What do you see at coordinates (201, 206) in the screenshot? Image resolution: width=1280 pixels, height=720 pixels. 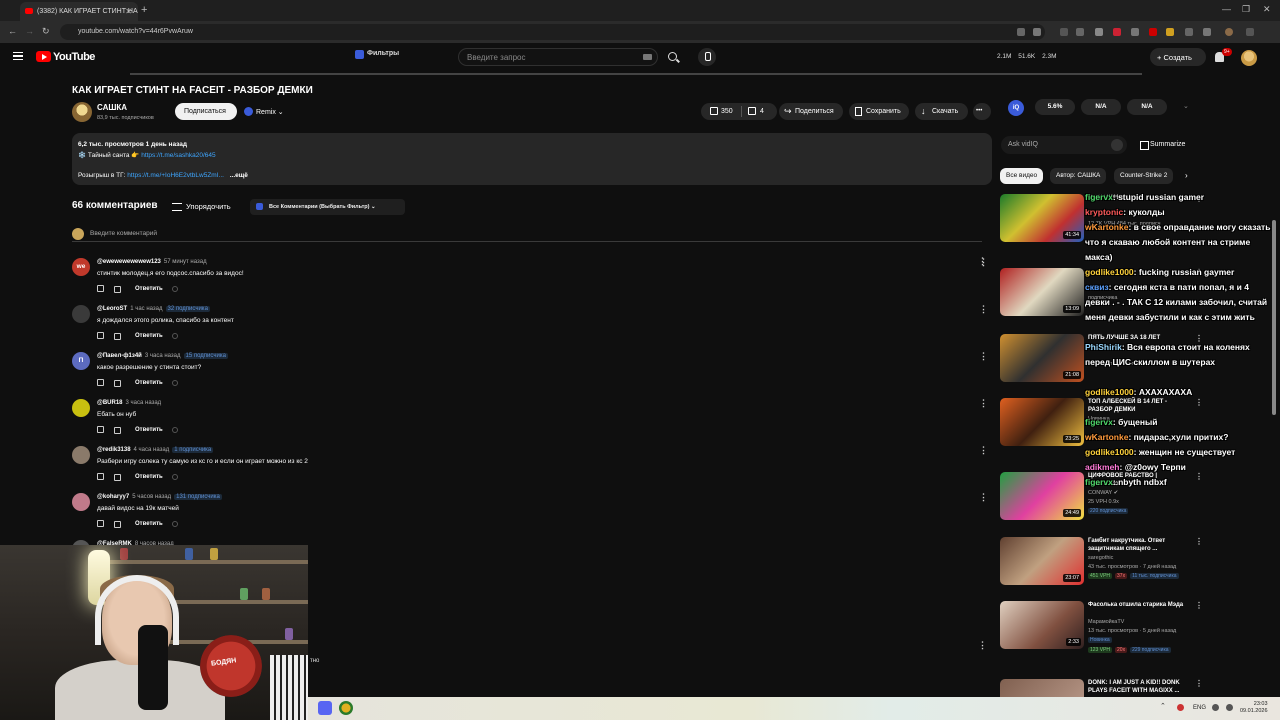 I see `sort-comments-button: Упорядочить` at bounding box center [201, 206].